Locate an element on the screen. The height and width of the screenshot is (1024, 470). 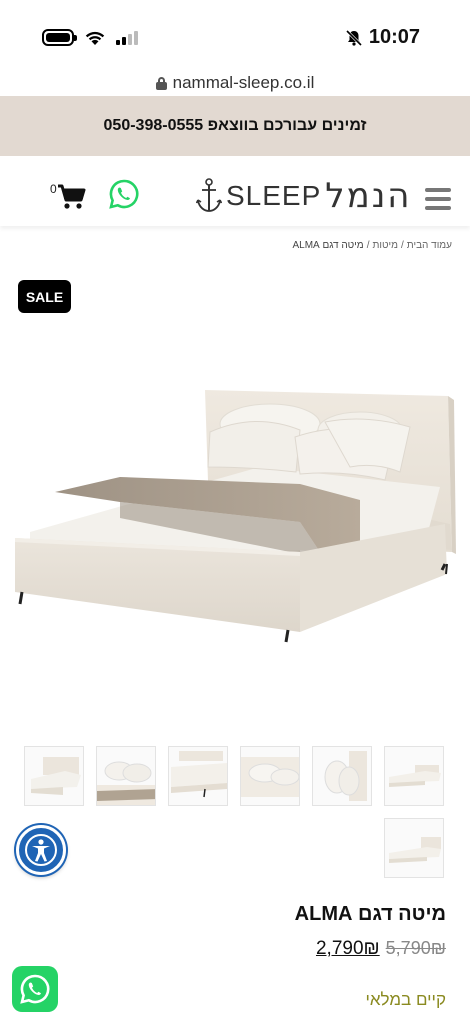
status-left-icons is located at coordinates (90, 37).